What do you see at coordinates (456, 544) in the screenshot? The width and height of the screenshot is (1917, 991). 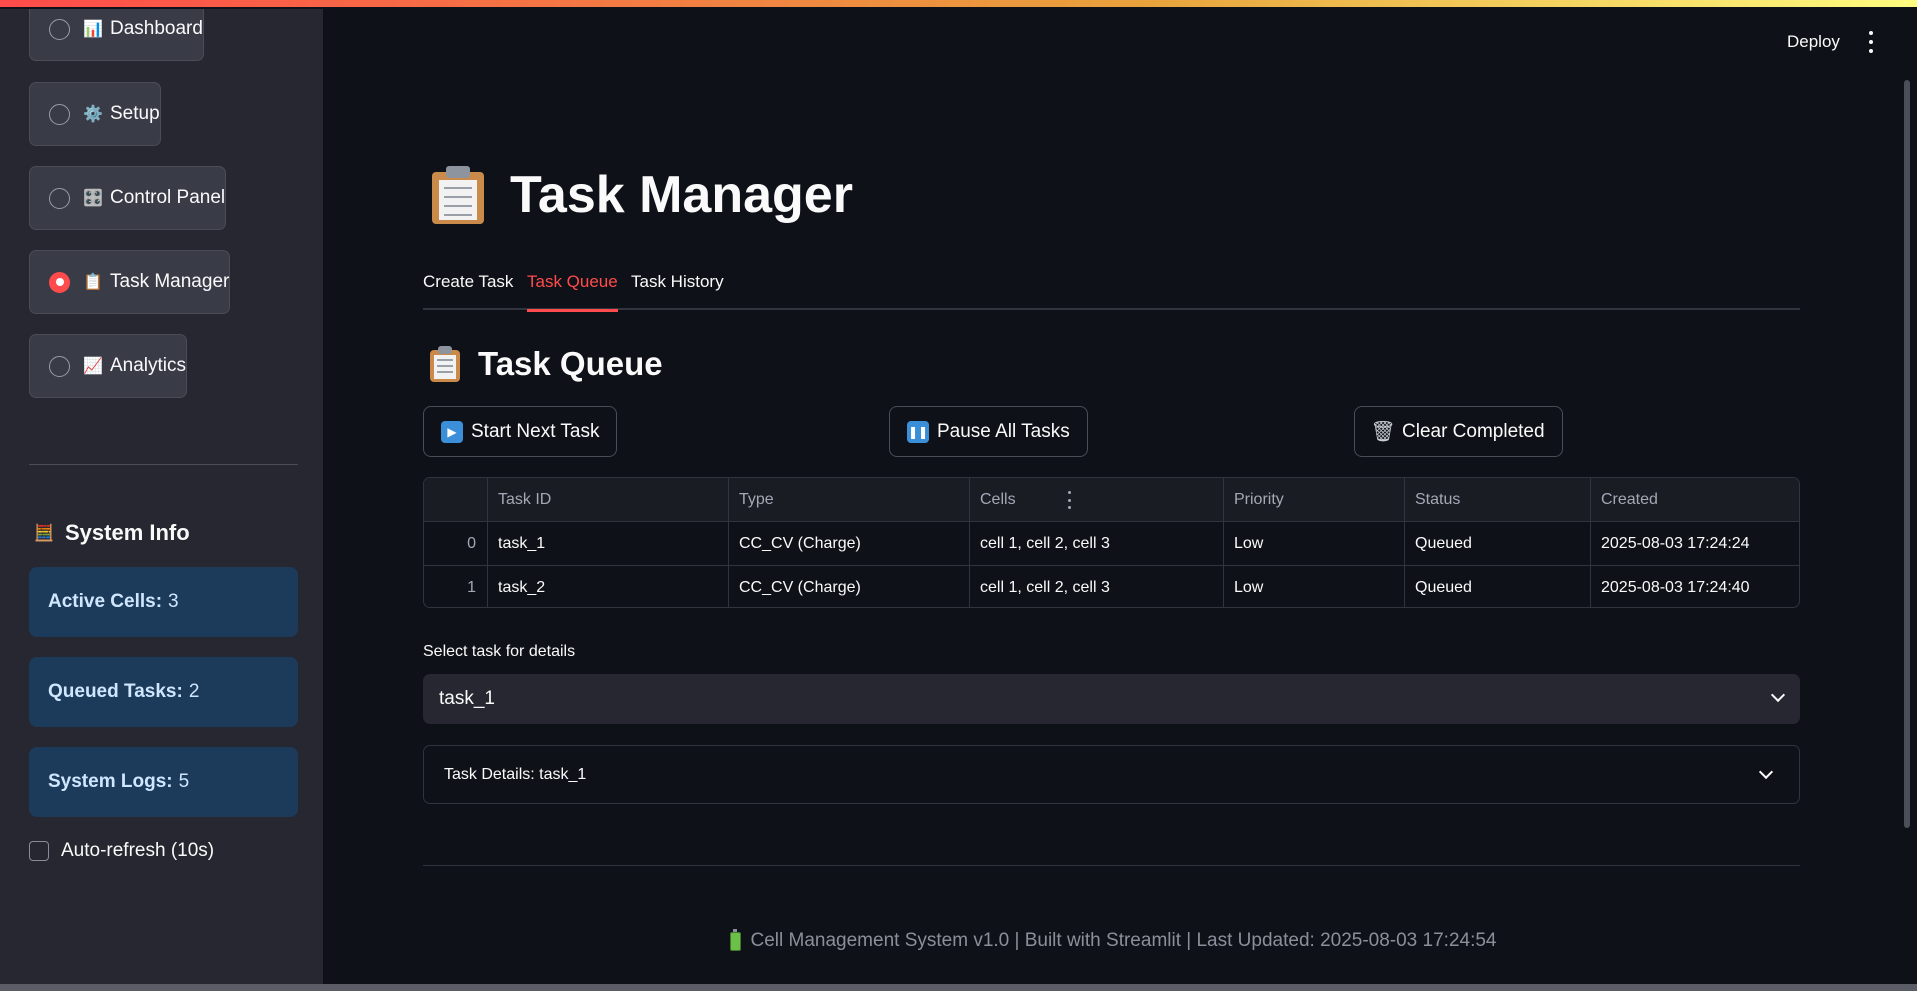 I see `row-index: 0` at bounding box center [456, 544].